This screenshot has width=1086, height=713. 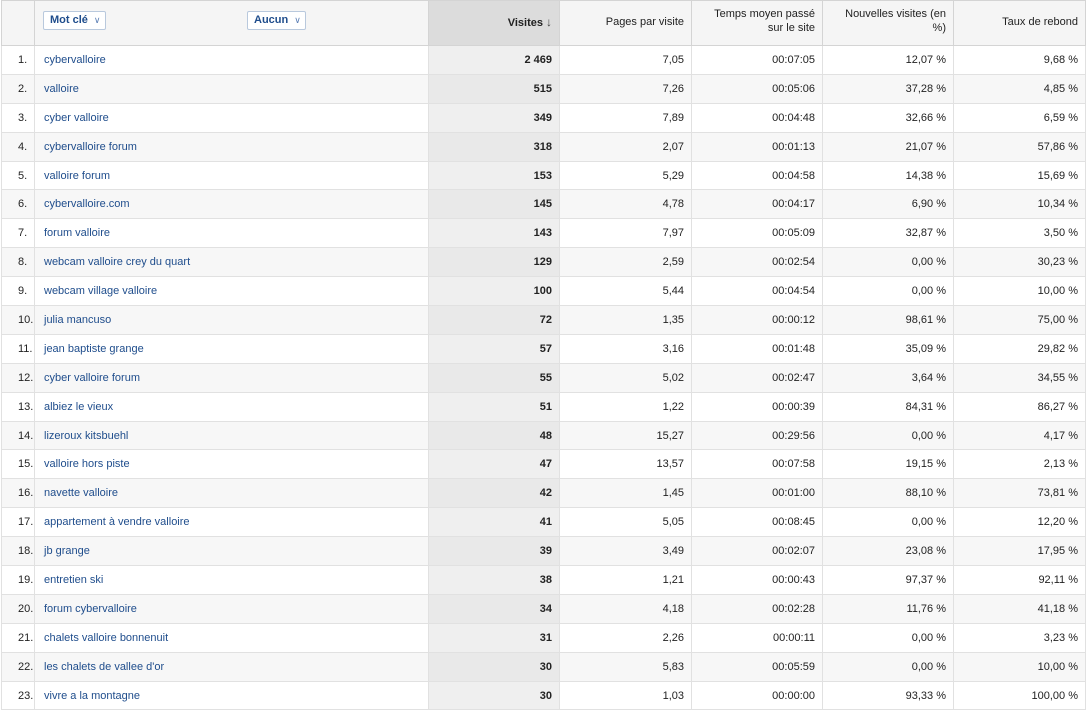 What do you see at coordinates (231, 60) in the screenshot?
I see `keyword-cell: cybervalloire` at bounding box center [231, 60].